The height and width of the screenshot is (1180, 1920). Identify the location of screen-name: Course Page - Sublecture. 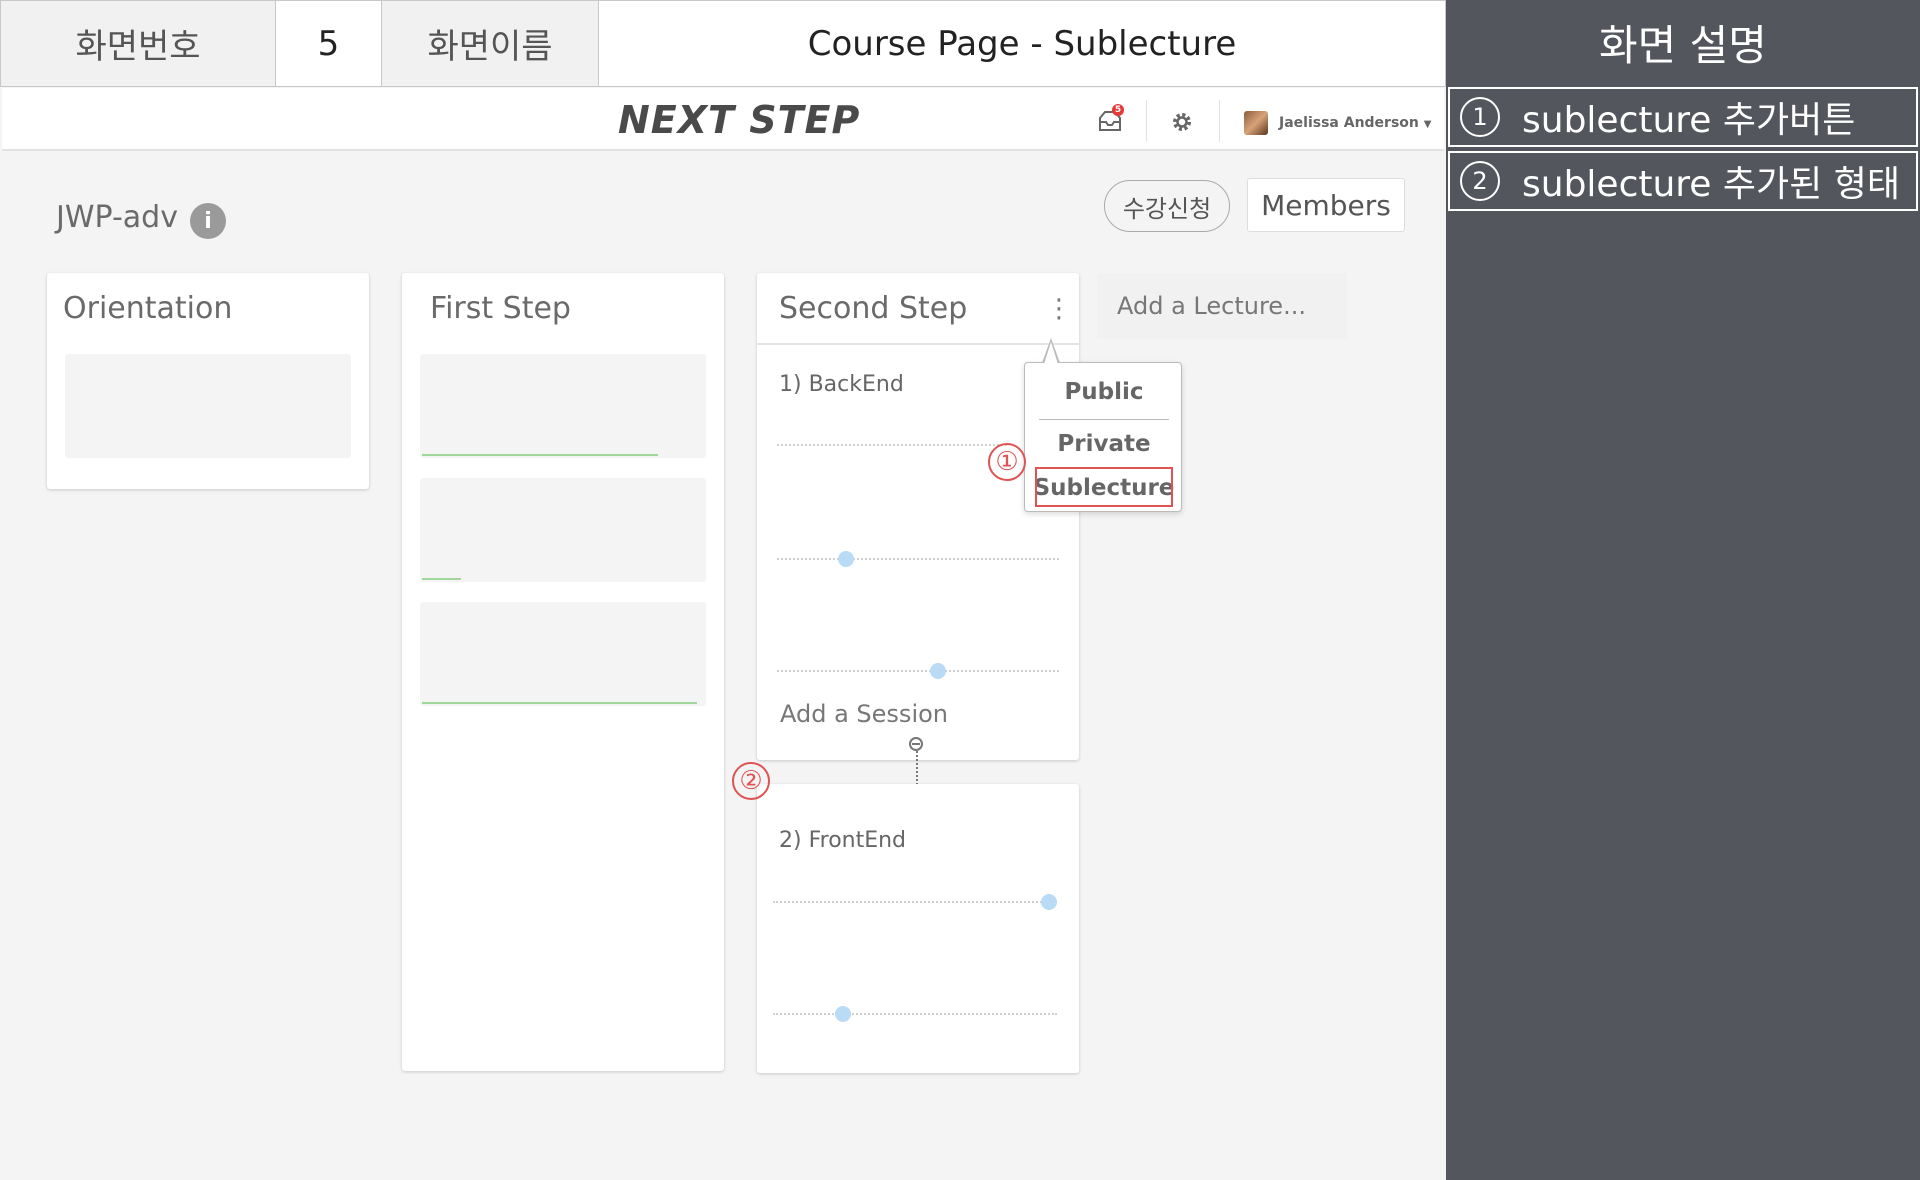
(1022, 43).